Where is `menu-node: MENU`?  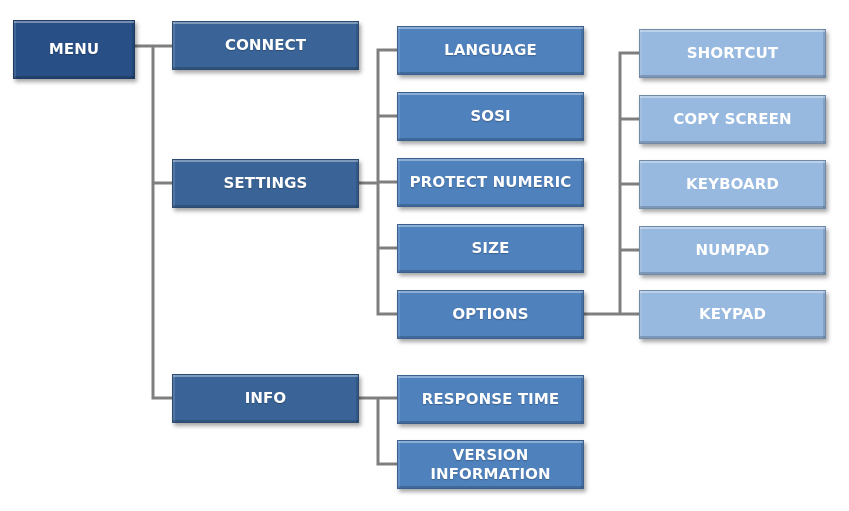 menu-node: MENU is located at coordinates (74, 49).